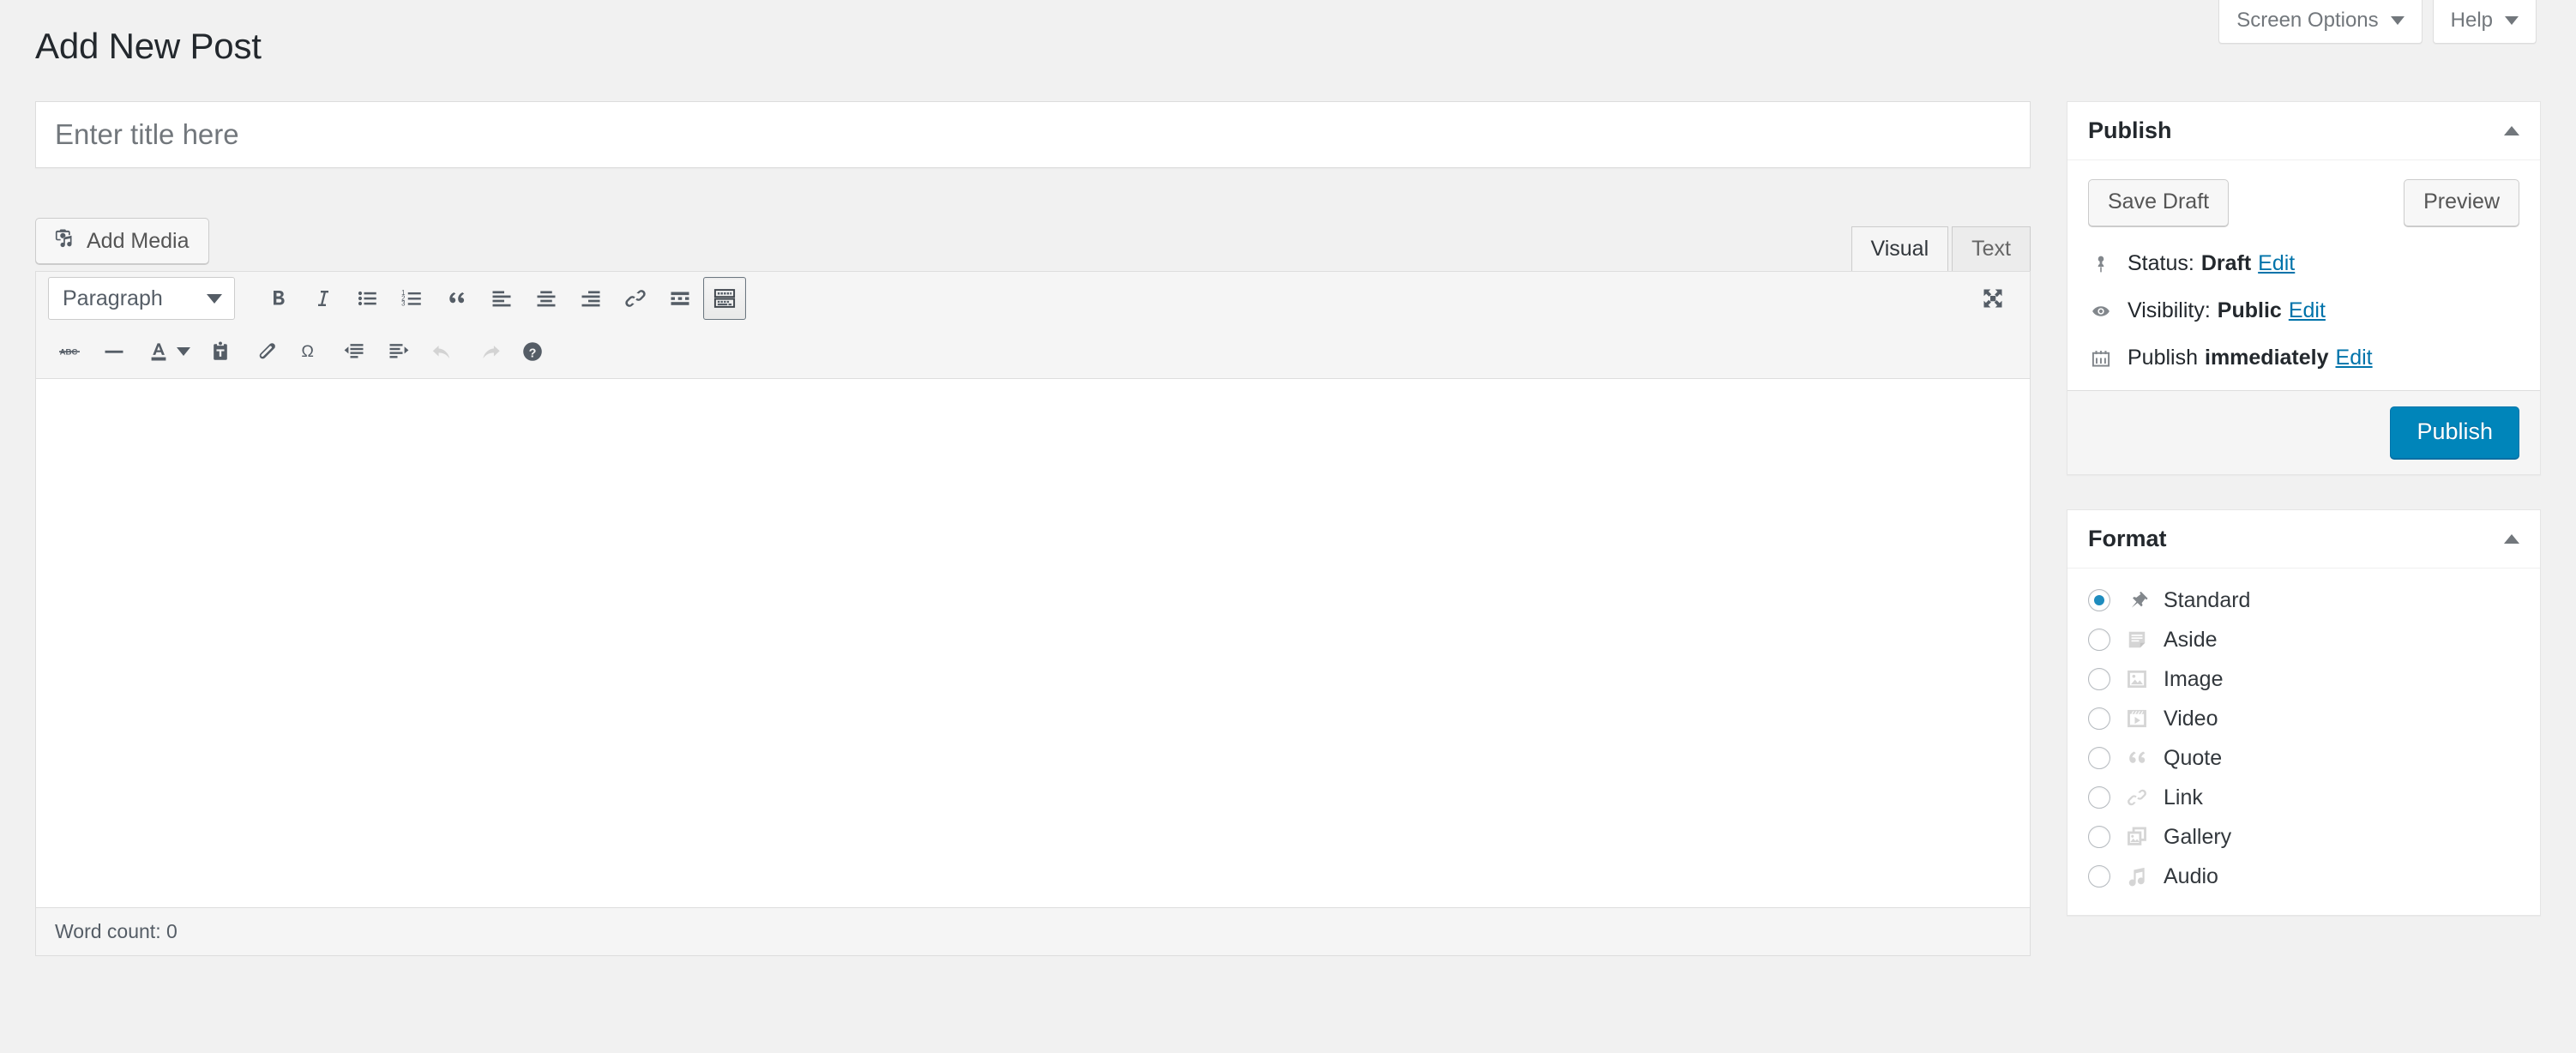 This screenshot has width=2576, height=1053. Describe the element at coordinates (2303, 539) in the screenshot. I see `format-postbox-header: Format` at that location.